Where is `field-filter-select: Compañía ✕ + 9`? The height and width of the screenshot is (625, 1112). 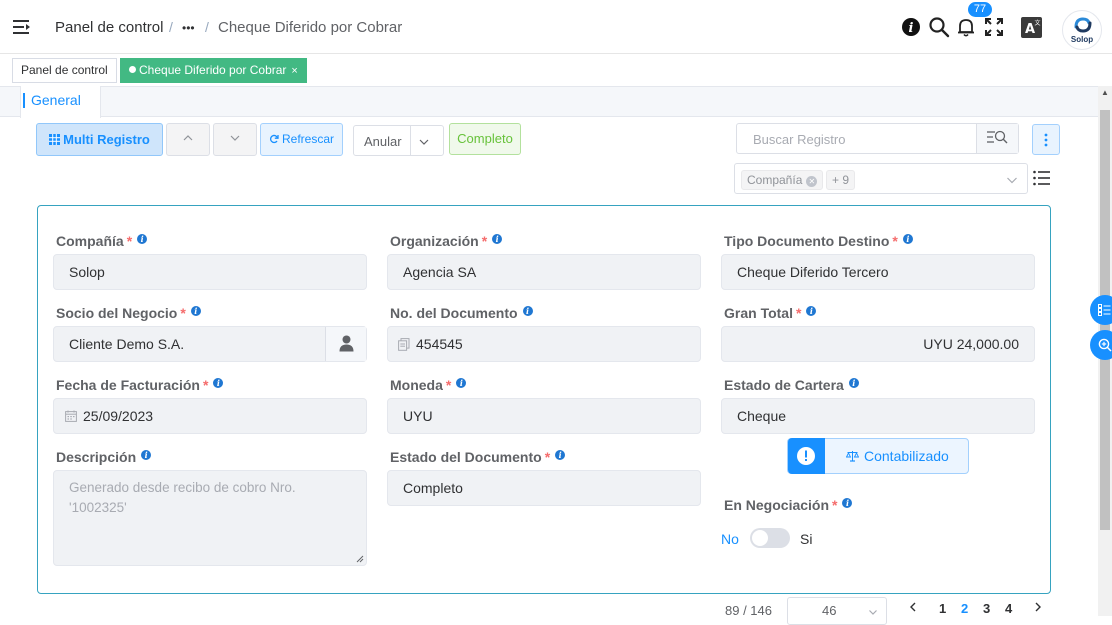 field-filter-select: Compañía ✕ + 9 is located at coordinates (881, 178).